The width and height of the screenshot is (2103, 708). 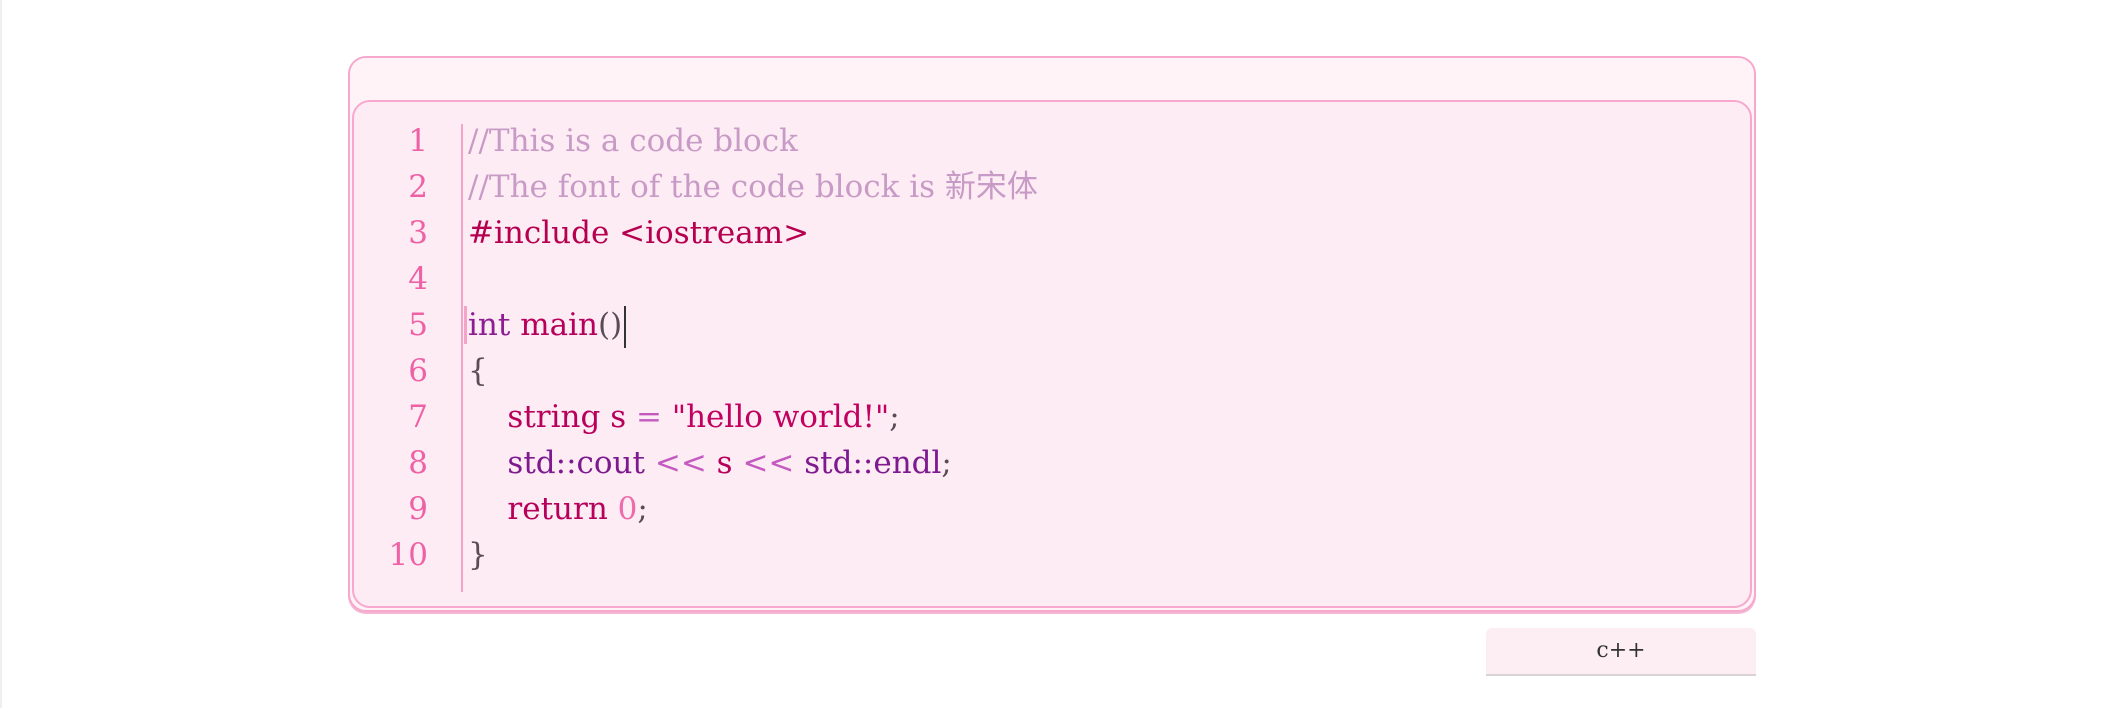 What do you see at coordinates (418, 141) in the screenshot?
I see `line-number: 1` at bounding box center [418, 141].